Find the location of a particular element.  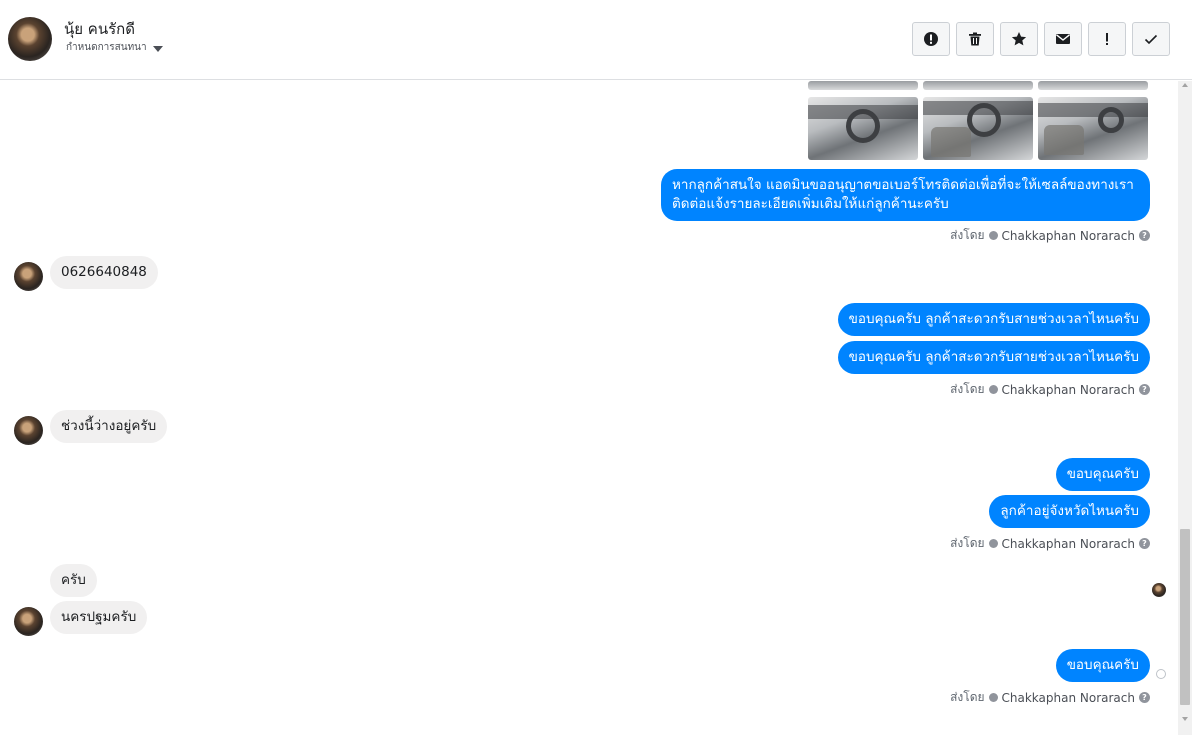

scroll-up-arrow-icon is located at coordinates (1185, 85).